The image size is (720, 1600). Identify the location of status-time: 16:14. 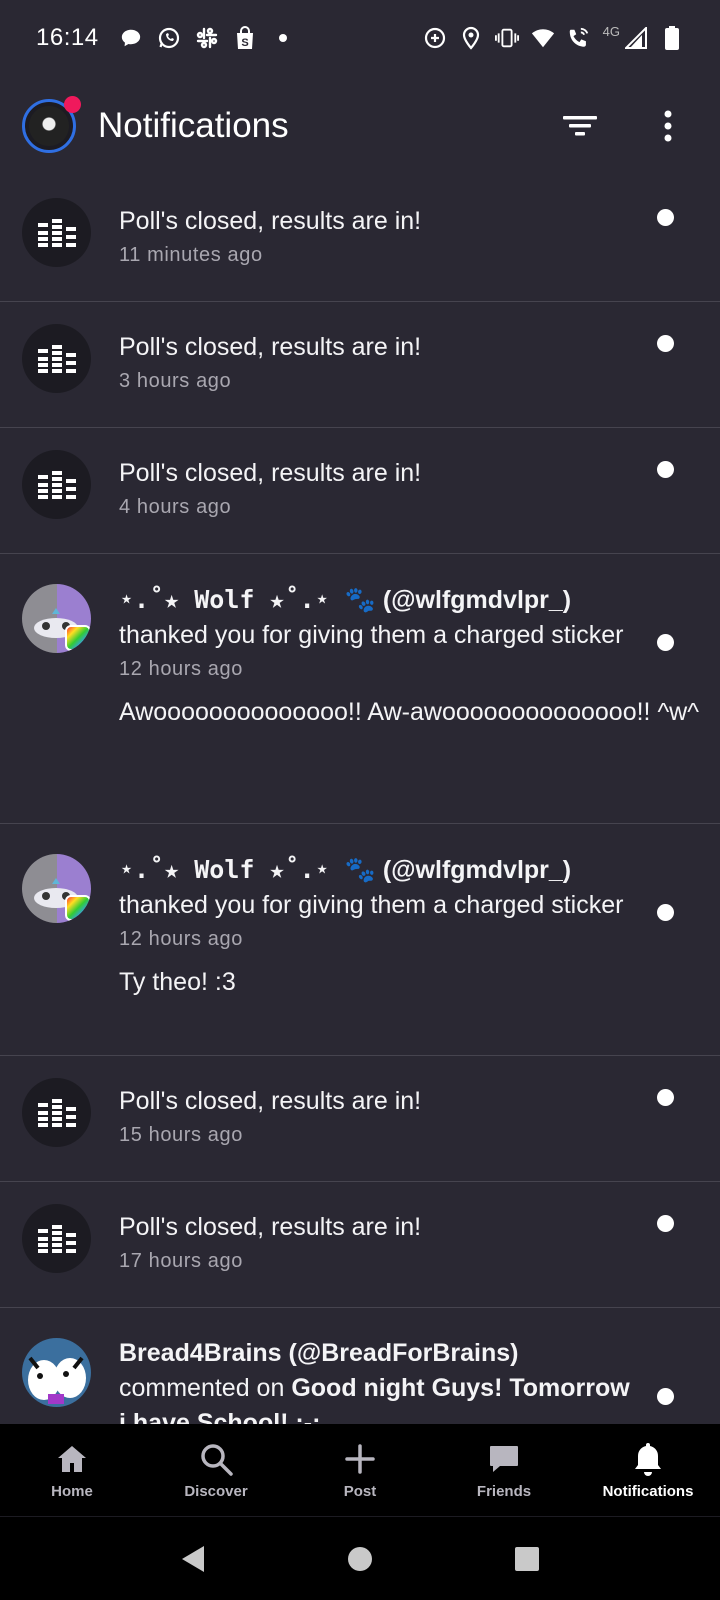
(67, 37).